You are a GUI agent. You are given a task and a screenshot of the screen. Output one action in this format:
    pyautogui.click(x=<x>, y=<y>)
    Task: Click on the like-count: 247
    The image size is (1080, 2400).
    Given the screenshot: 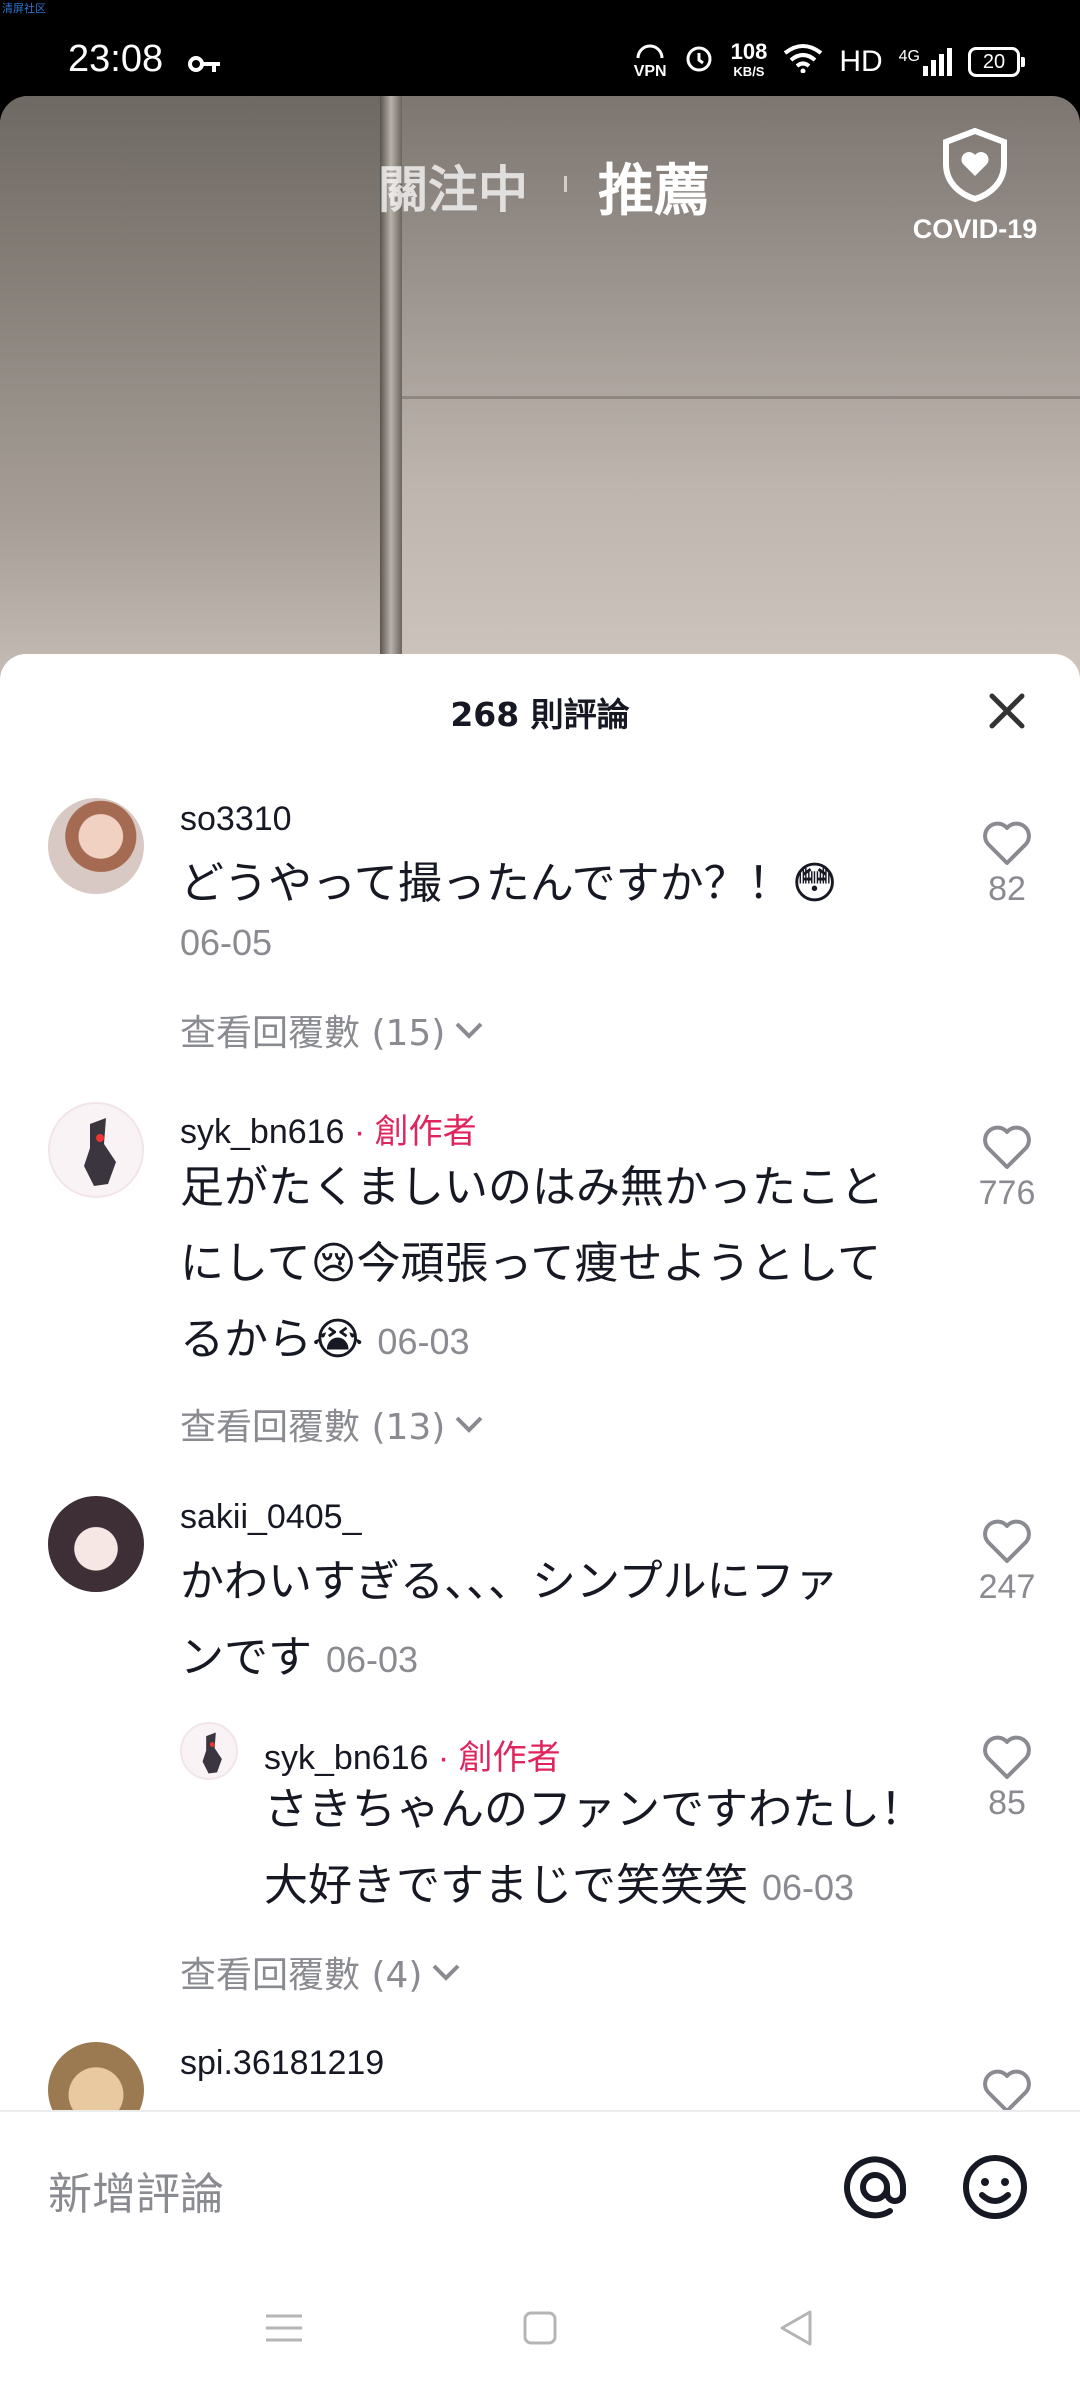 What is the action you would take?
    pyautogui.click(x=1007, y=1587)
    